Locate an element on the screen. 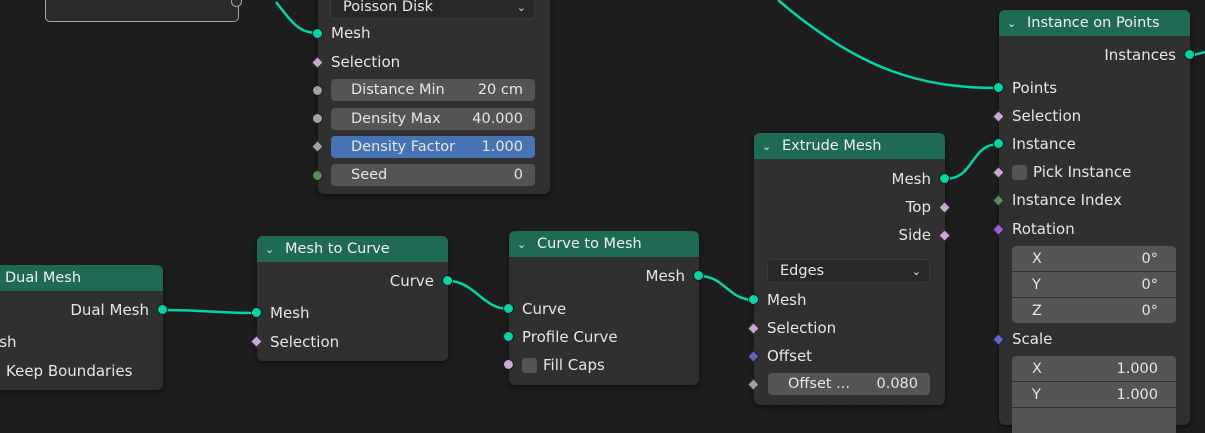  mesh-to-curve-output-socket is located at coordinates (447, 280).